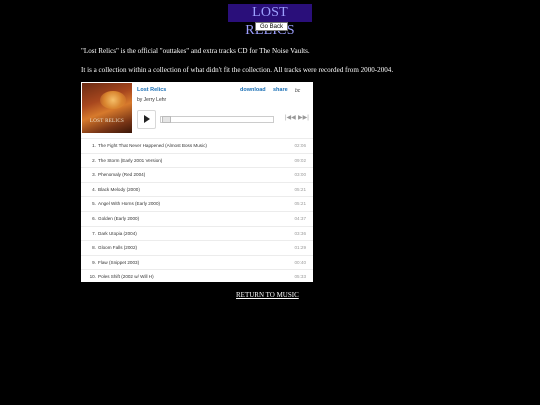 The width and height of the screenshot is (540, 405). What do you see at coordinates (253, 90) in the screenshot?
I see `download-link: download` at bounding box center [253, 90].